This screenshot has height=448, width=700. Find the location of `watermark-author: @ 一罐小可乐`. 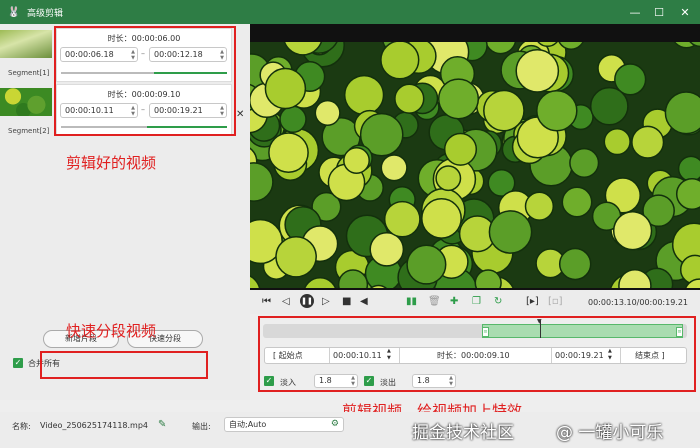

watermark-author: @ 一罐小可乐 is located at coordinates (610, 433).